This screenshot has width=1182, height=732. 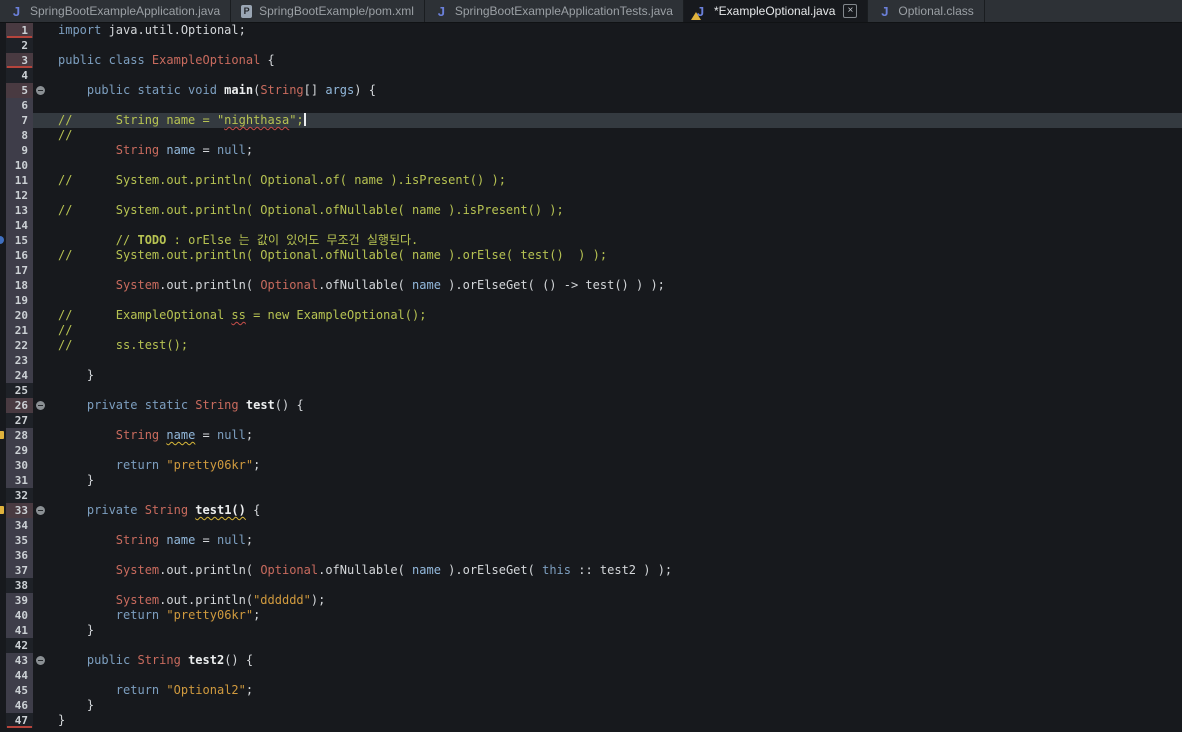 I want to click on code-line: 32, so click(x=591, y=495).